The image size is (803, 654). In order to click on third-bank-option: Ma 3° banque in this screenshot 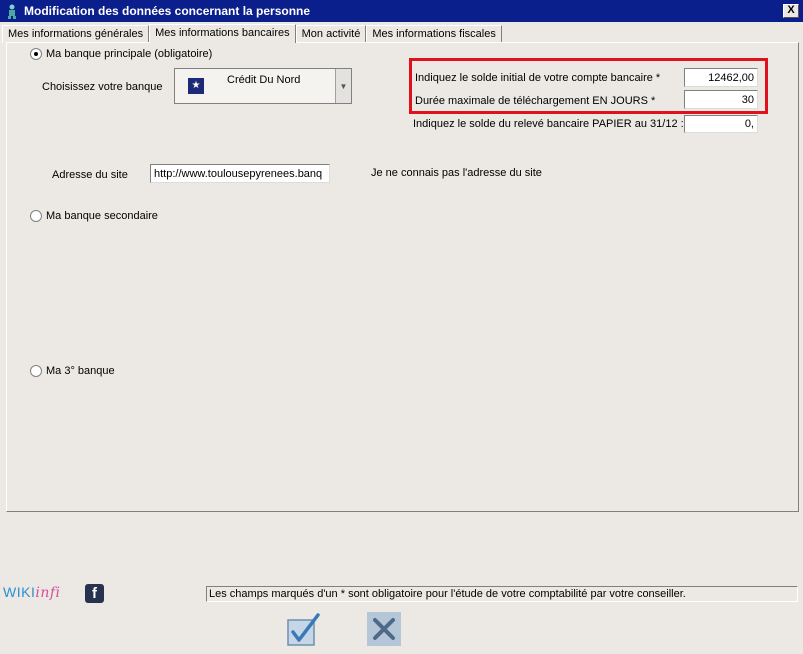, I will do `click(72, 371)`.